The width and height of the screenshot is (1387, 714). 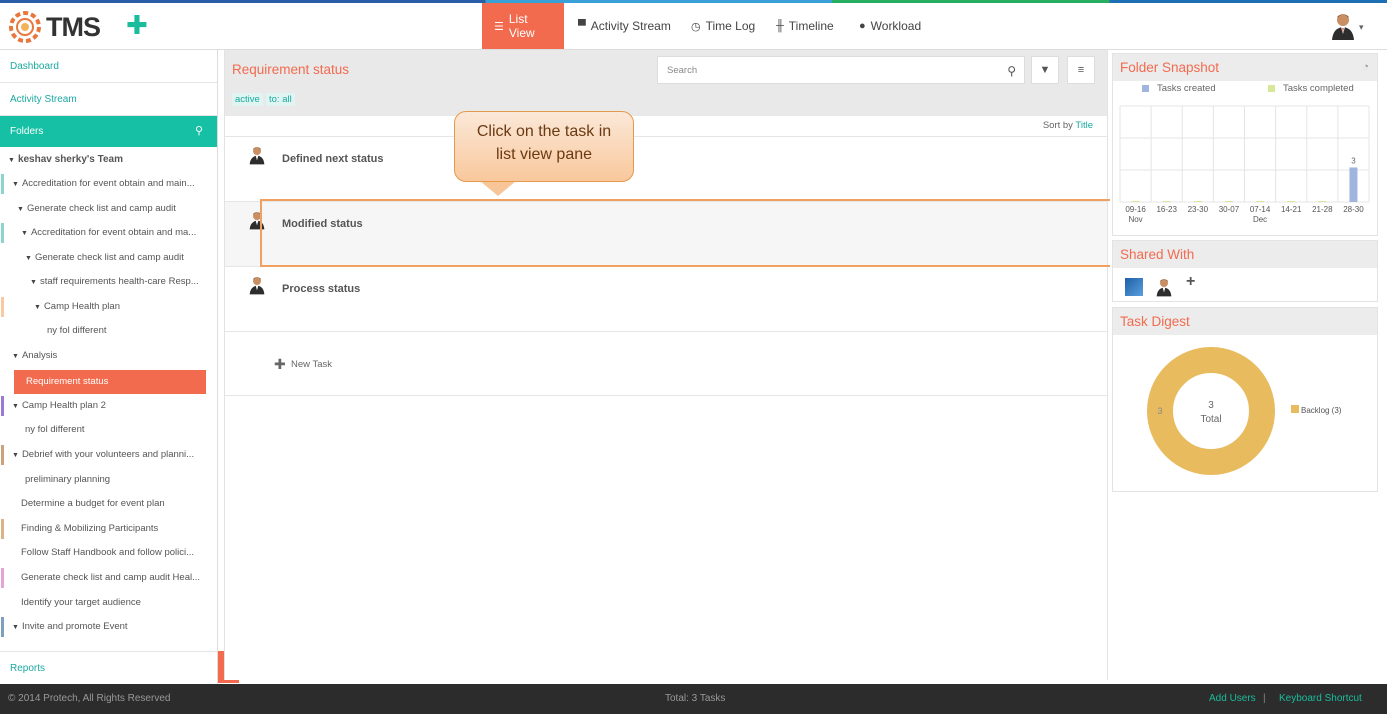 What do you see at coordinates (1084, 125) in the screenshot?
I see `sort-field-link: Title` at bounding box center [1084, 125].